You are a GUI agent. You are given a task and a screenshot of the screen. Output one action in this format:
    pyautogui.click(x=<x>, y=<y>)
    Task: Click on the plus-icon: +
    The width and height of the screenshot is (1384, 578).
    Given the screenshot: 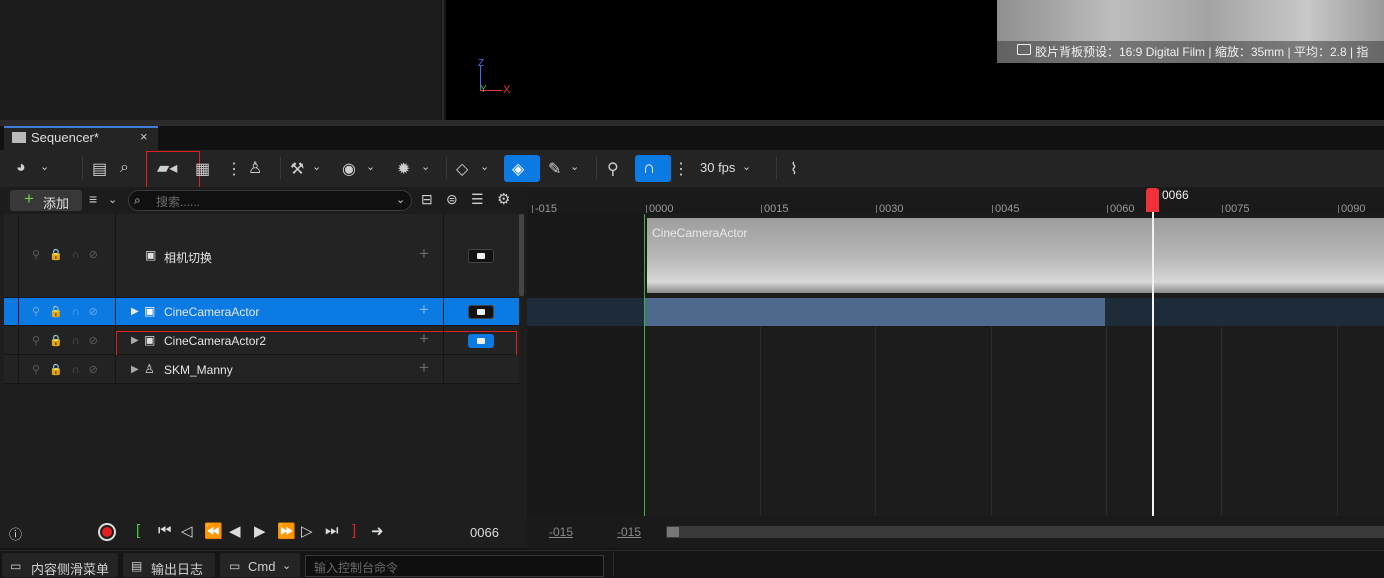 What is the action you would take?
    pyautogui.click(x=29, y=198)
    